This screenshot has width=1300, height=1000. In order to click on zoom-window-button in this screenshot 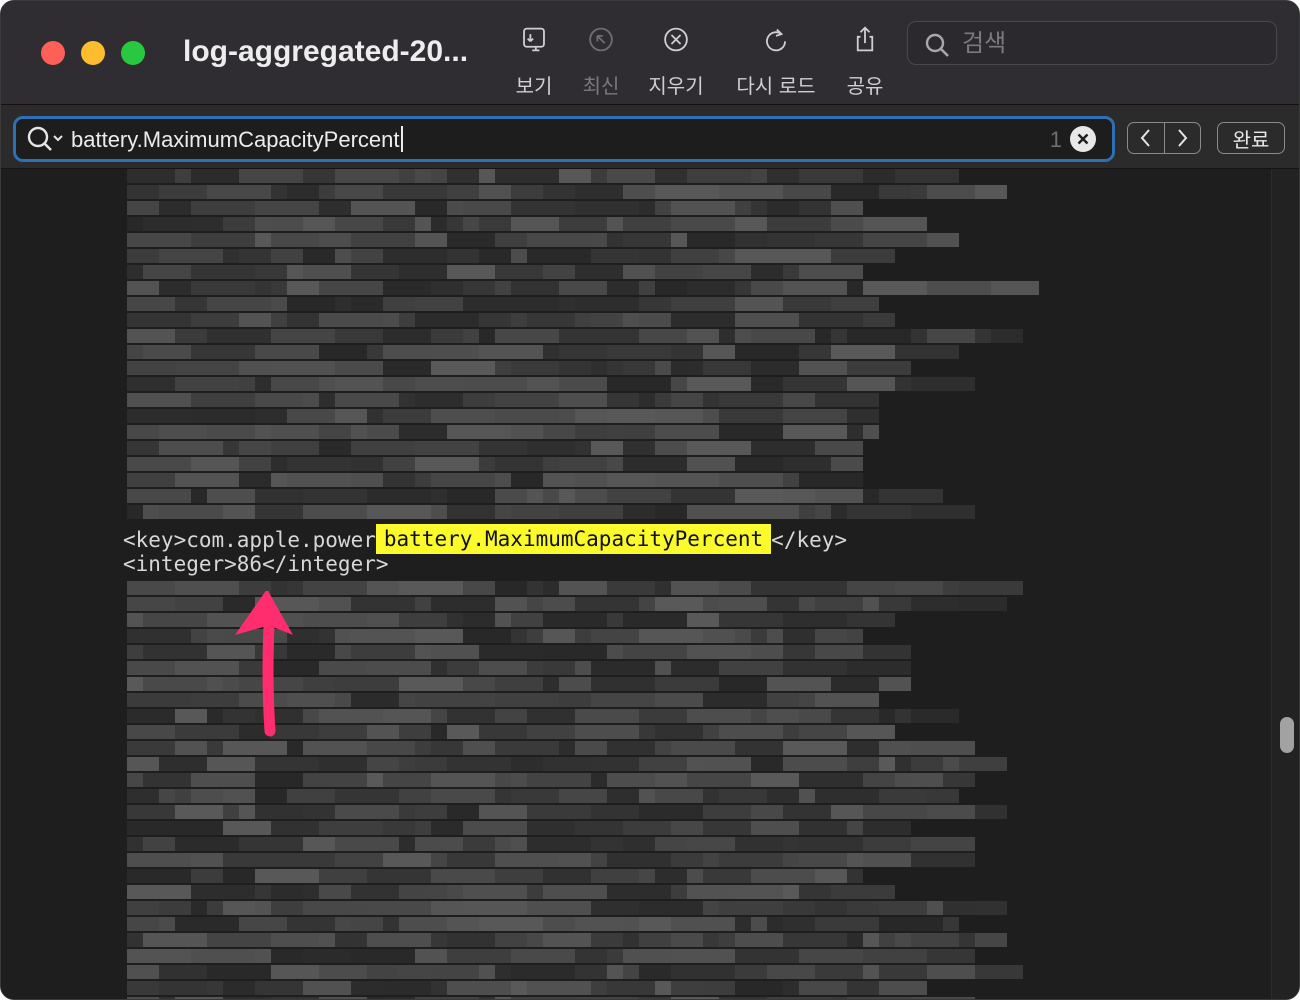, I will do `click(133, 53)`.